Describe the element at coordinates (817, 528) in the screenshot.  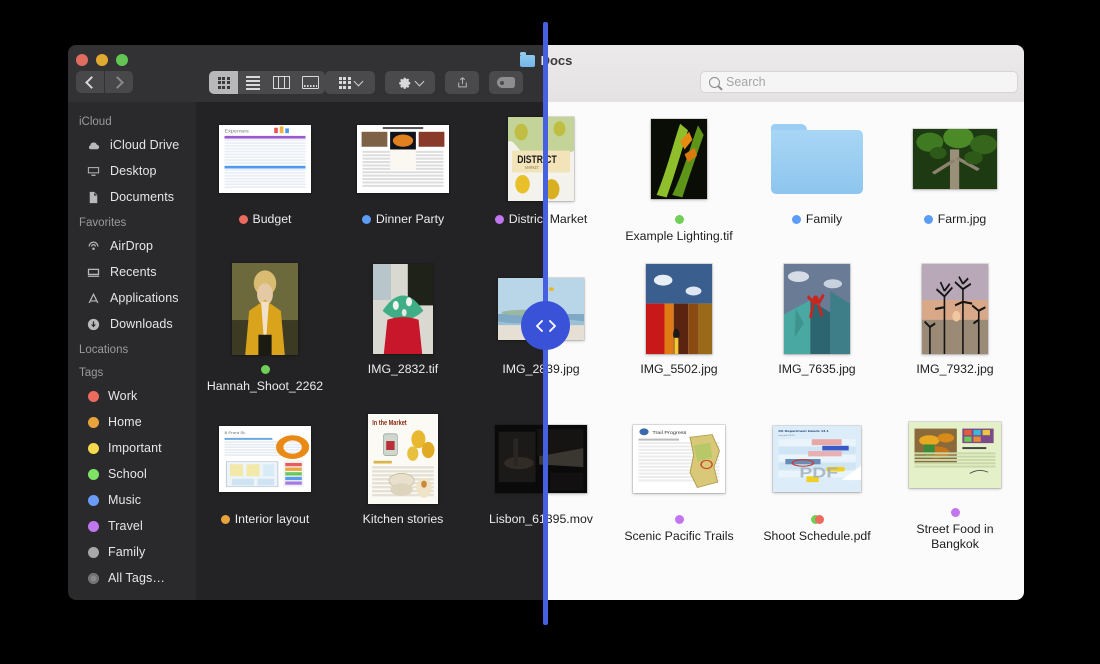
I see `file-label: Shoot Schedule.pdf` at that location.